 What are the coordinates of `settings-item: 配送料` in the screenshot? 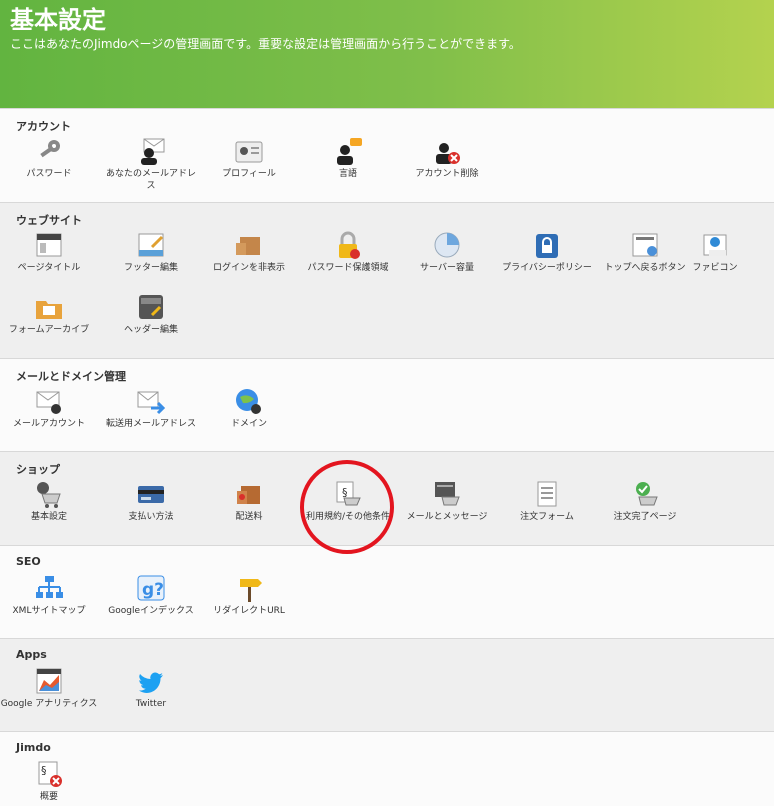 It's located at (249, 501).